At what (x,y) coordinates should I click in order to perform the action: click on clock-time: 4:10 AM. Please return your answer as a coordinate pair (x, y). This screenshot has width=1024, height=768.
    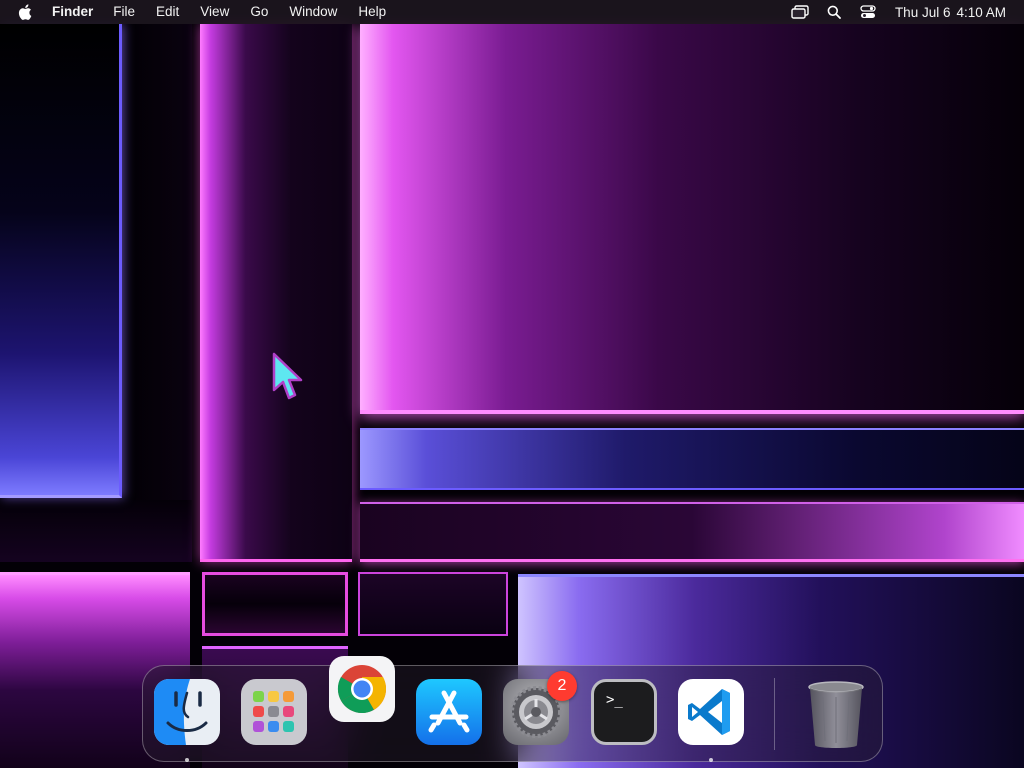
    Looking at the image, I should click on (981, 12).